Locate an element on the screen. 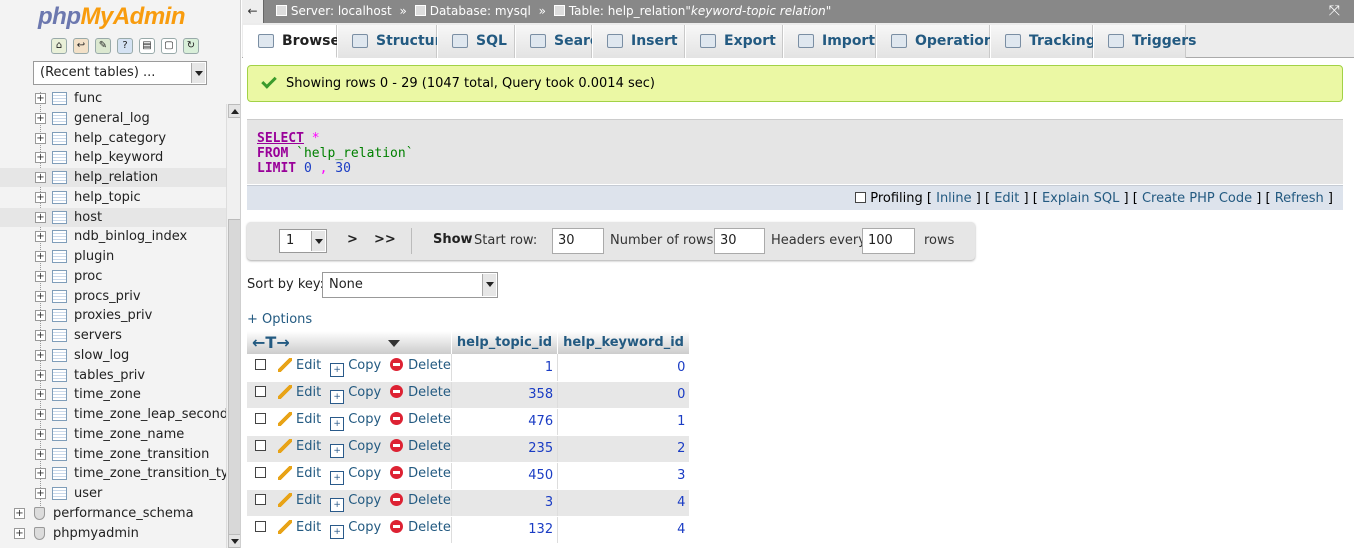  tab-search: Search is located at coordinates (561, 41).